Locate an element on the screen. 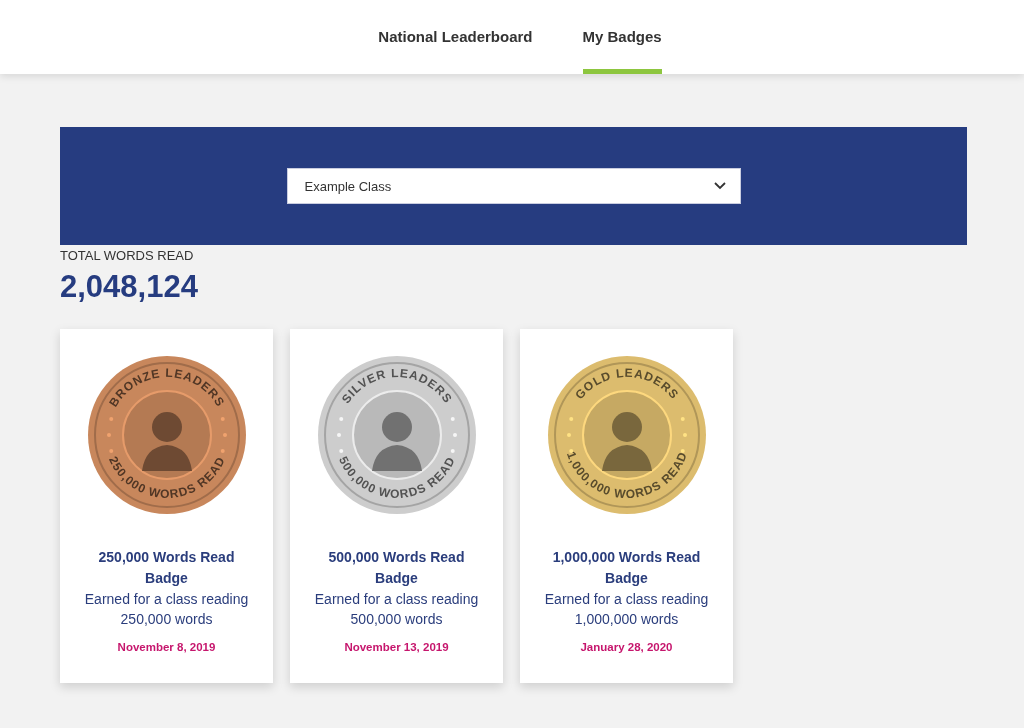 This screenshot has height=728, width=1024. badge-title: 500,000 Words Read Badge is located at coordinates (396, 568).